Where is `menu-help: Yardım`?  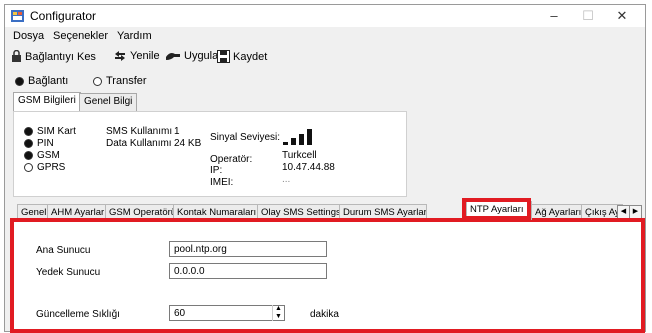 menu-help: Yardım is located at coordinates (134, 36).